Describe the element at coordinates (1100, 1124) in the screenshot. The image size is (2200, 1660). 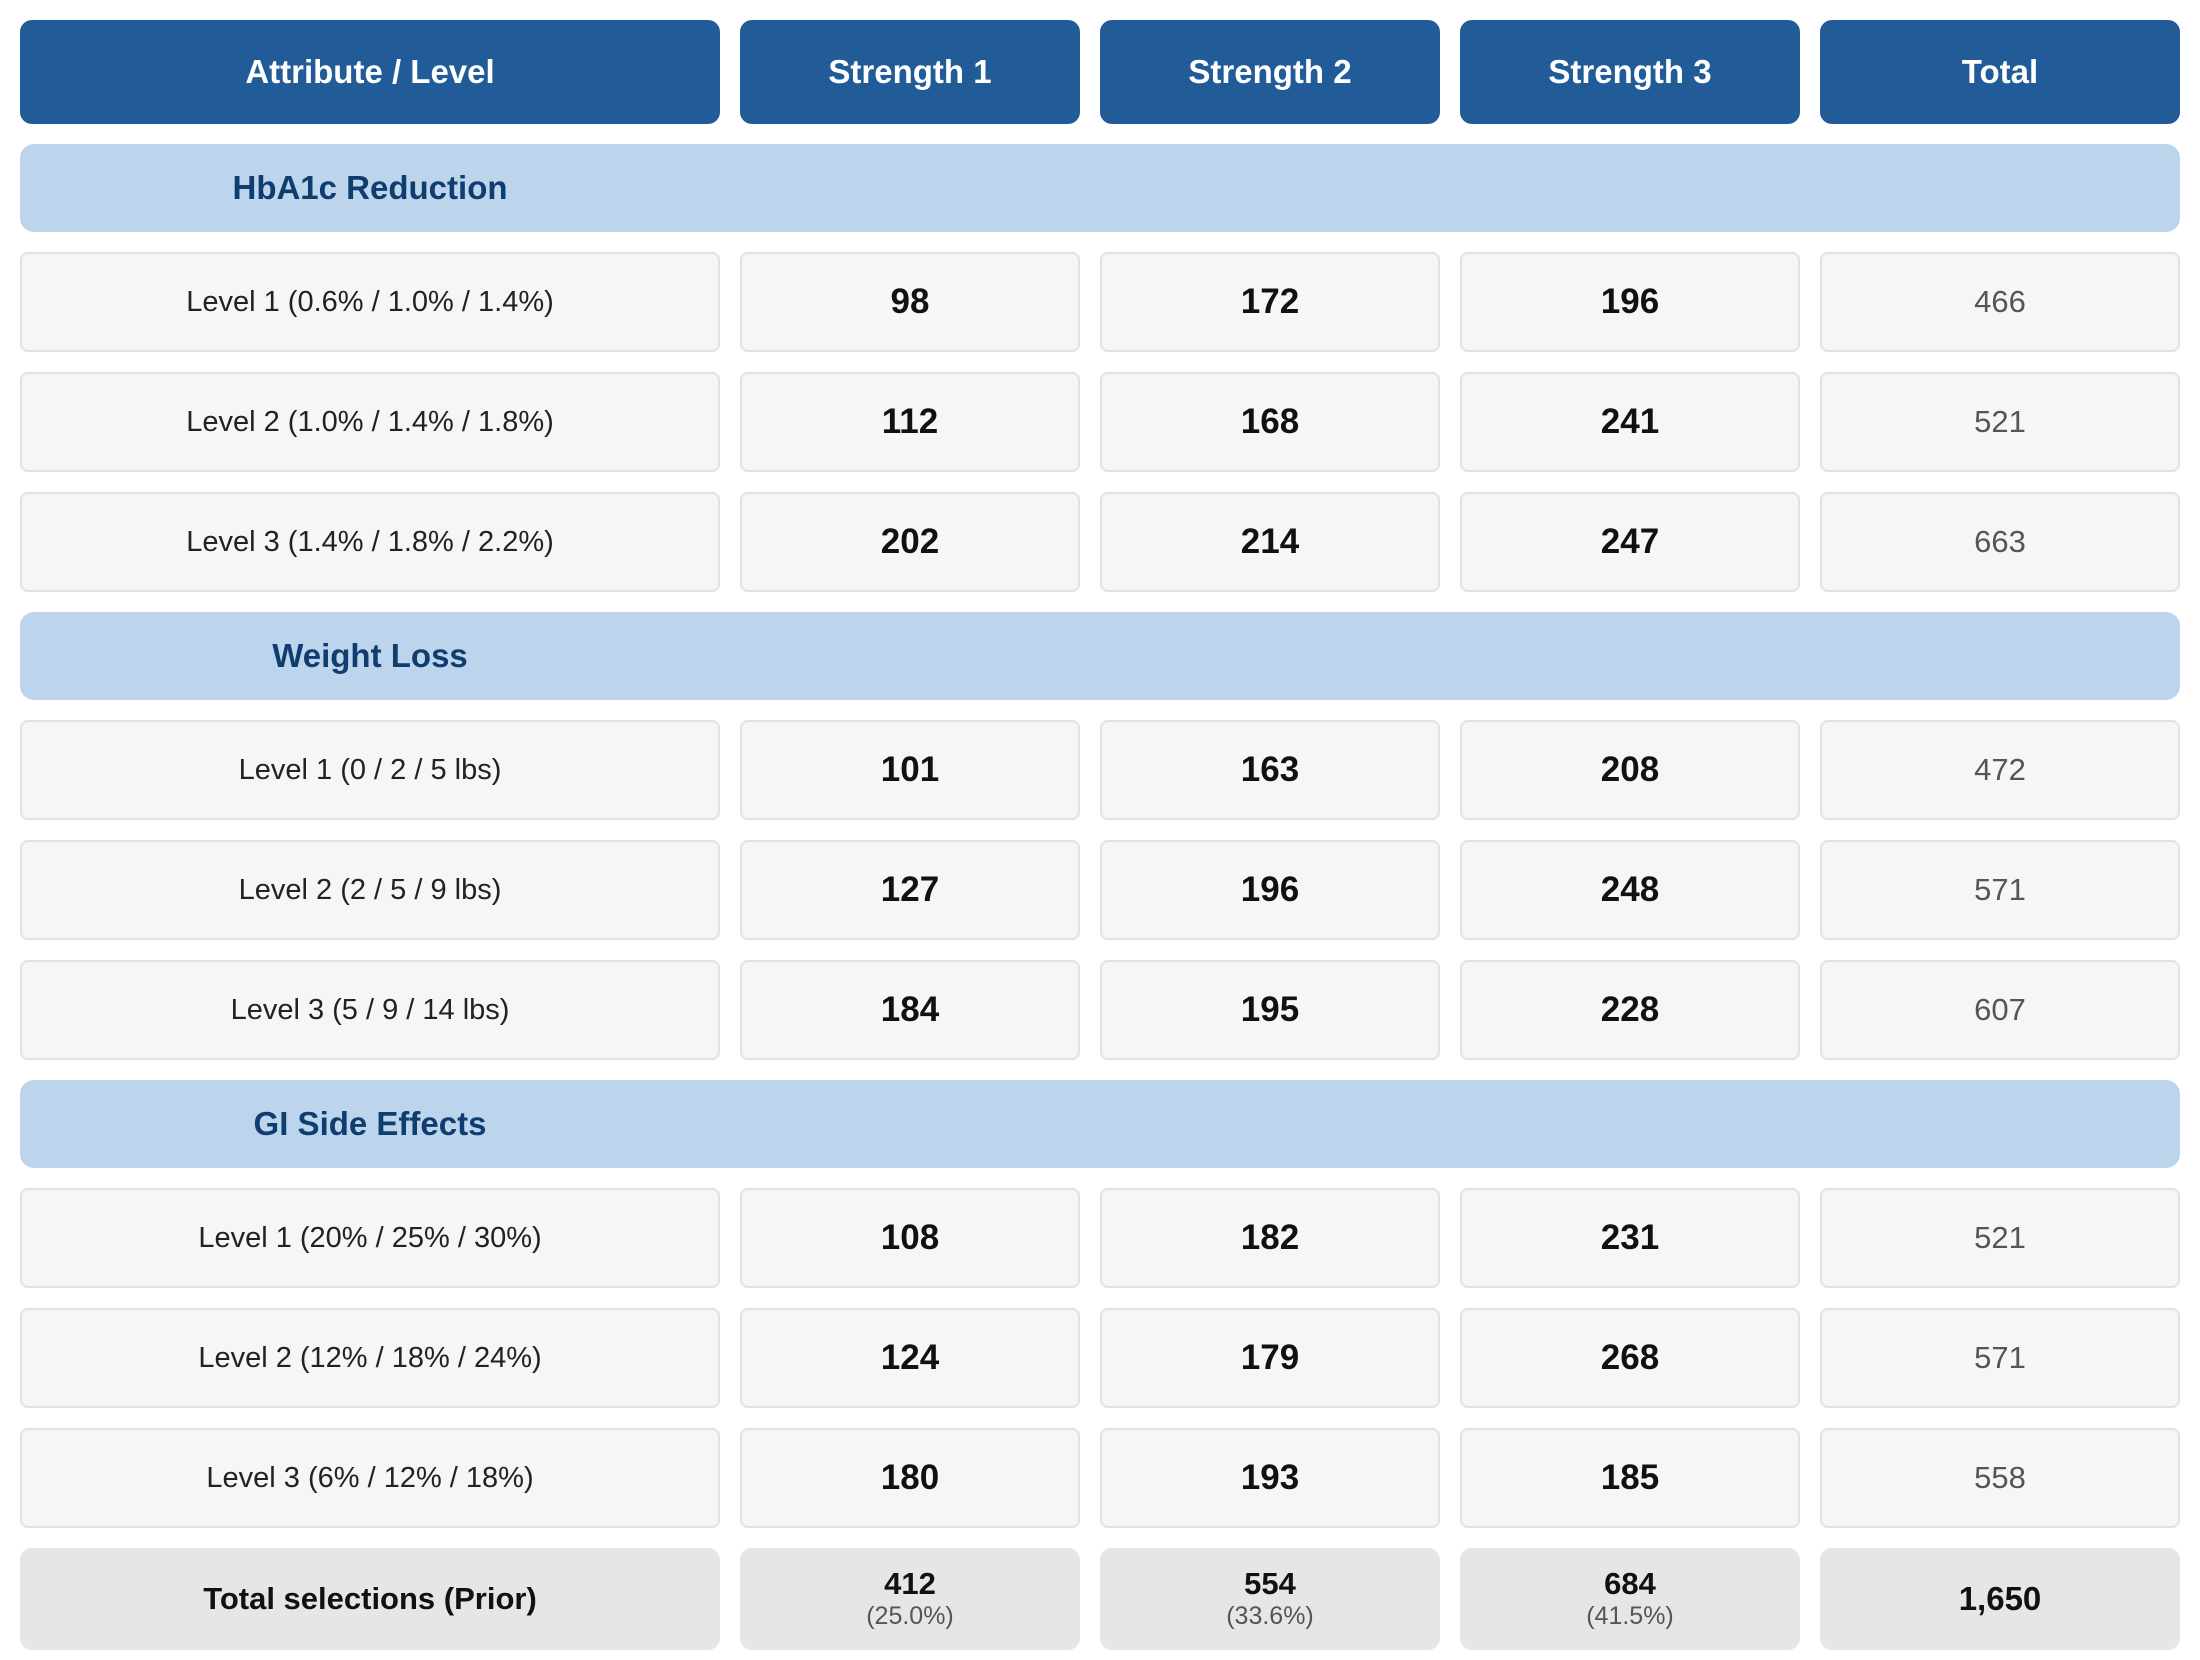
I see `section-header-gi-side-effects: GI Side Effects` at that location.